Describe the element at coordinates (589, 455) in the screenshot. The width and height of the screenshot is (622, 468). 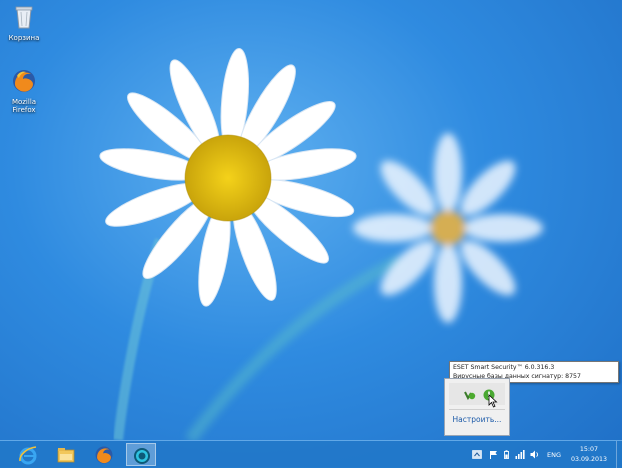
I see `taskbar-clock: 15:07 03.09.2013` at that location.